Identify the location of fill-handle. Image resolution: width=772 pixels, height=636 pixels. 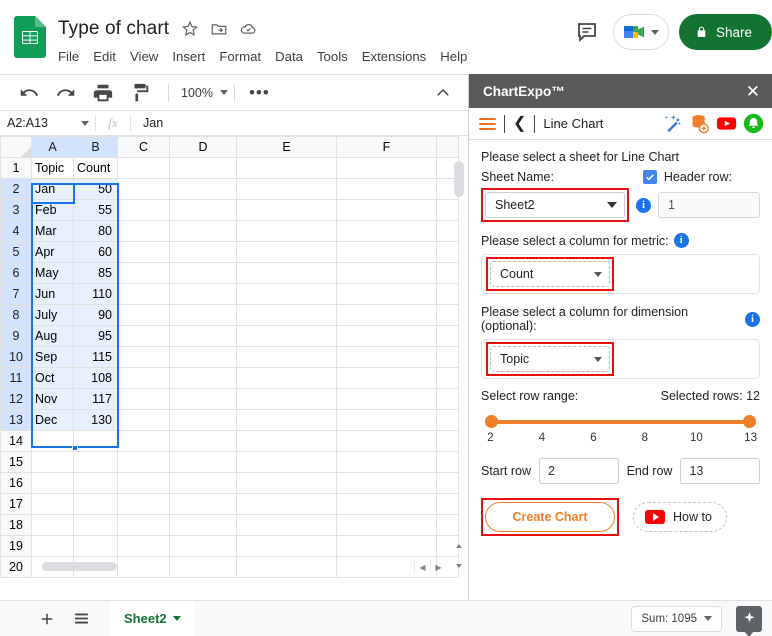
(75, 448).